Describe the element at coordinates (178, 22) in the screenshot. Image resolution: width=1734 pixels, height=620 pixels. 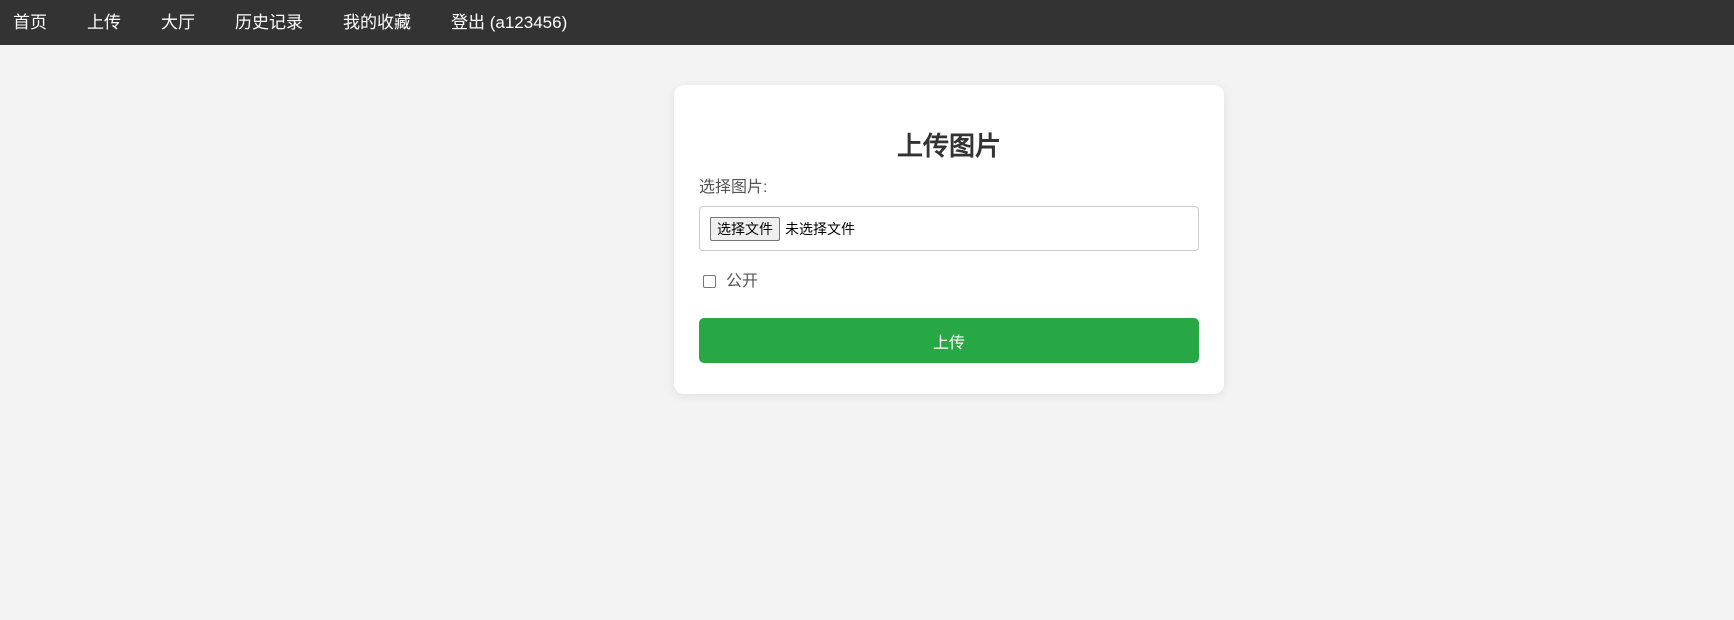
I see `nav-hall-link: 大厅` at that location.